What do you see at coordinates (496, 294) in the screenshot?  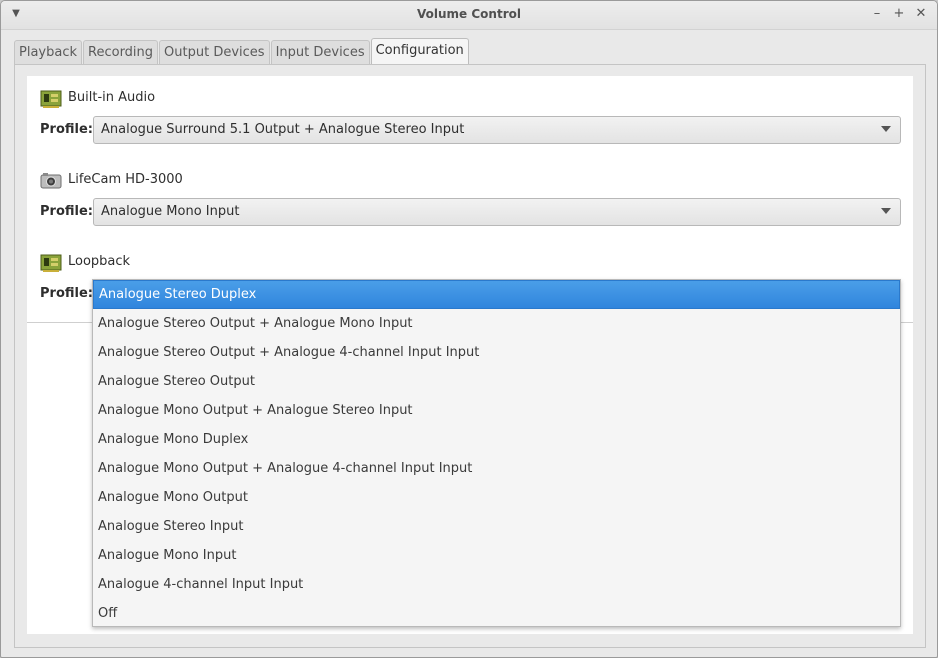 I see `dropdown-option-selected: Analogue Stereo Duplex` at bounding box center [496, 294].